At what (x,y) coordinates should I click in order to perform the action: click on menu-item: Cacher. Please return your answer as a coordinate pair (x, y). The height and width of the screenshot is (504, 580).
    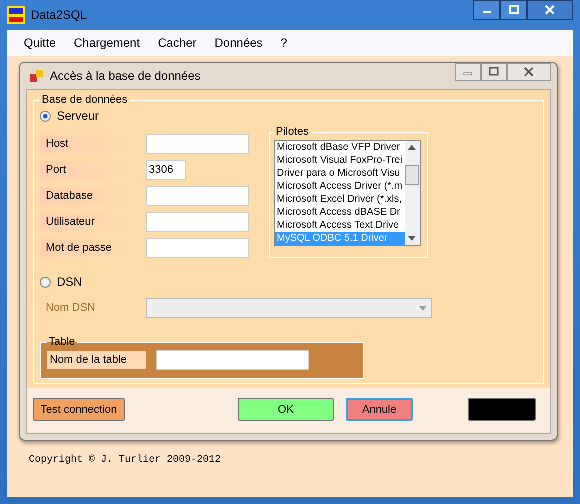
    Looking at the image, I should click on (177, 43).